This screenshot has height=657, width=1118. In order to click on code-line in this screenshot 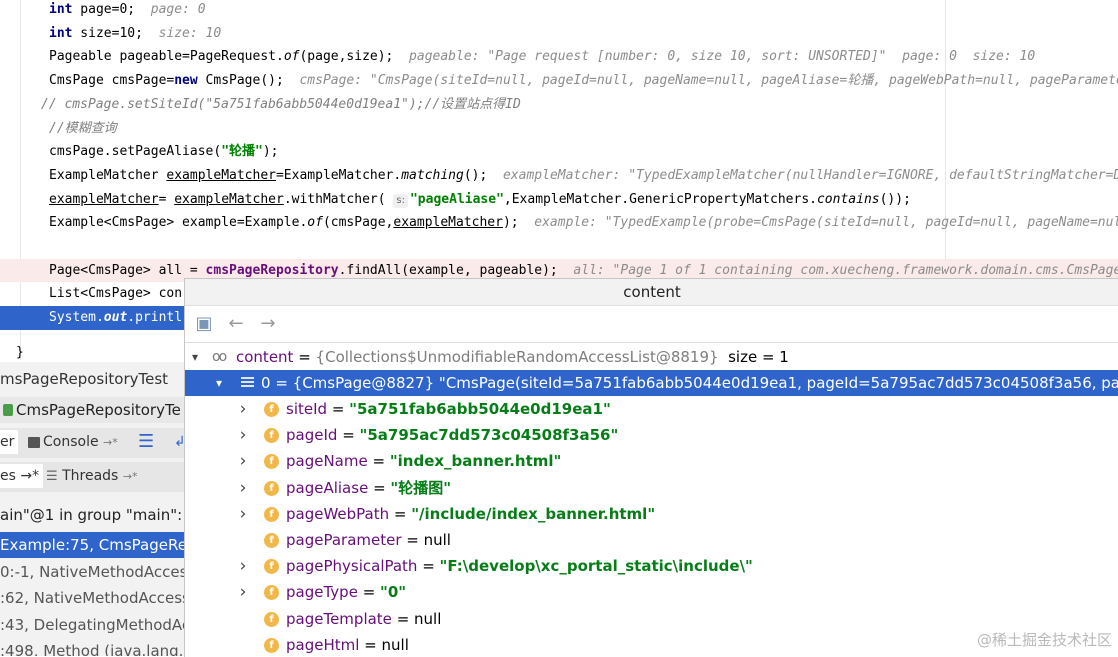, I will do `click(559, 247)`.